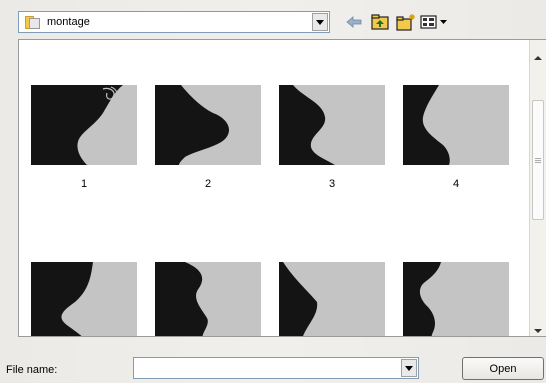 Image resolution: width=546 pixels, height=383 pixels. I want to click on new-folder-button, so click(406, 22).